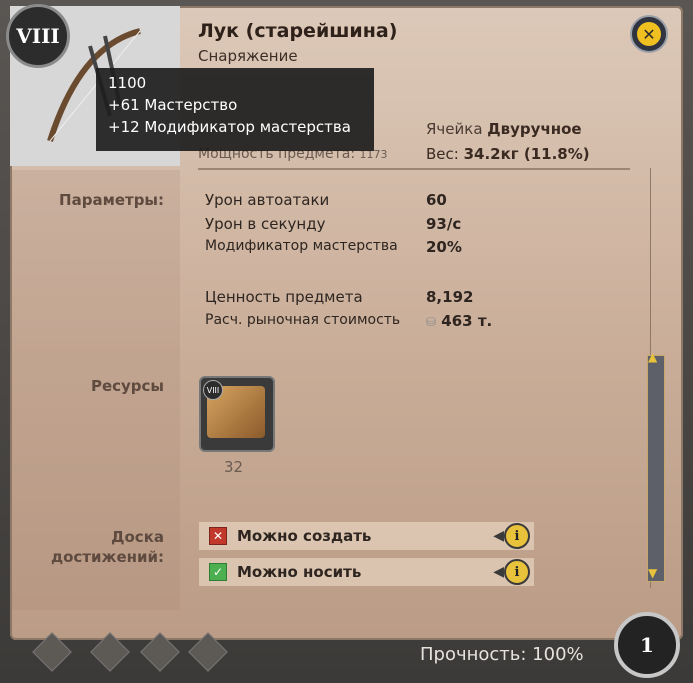 The width and height of the screenshot is (693, 683). Describe the element at coordinates (442, 154) in the screenshot. I see `weight-label: Вес:` at that location.